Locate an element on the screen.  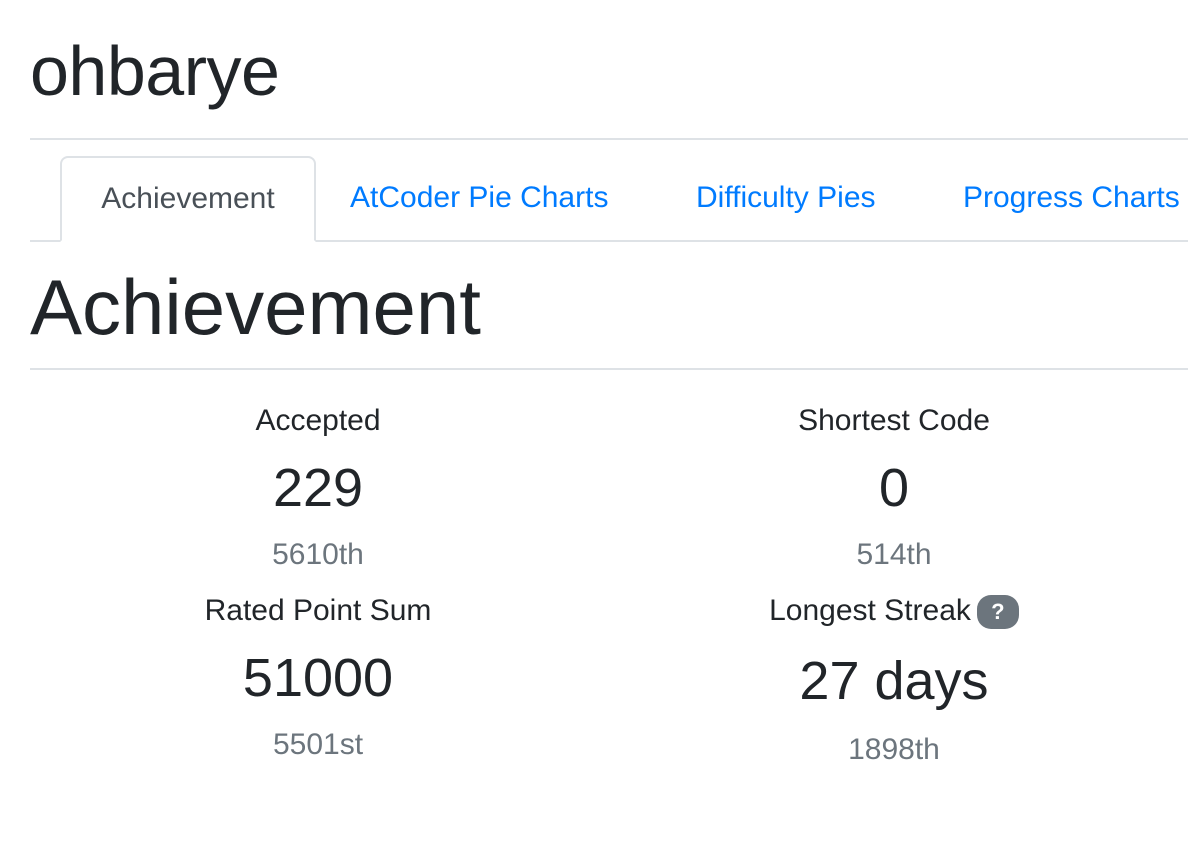
stat-rated-point-sum: Rated Point Sum 51000 5501st is located at coordinates (318, 678).